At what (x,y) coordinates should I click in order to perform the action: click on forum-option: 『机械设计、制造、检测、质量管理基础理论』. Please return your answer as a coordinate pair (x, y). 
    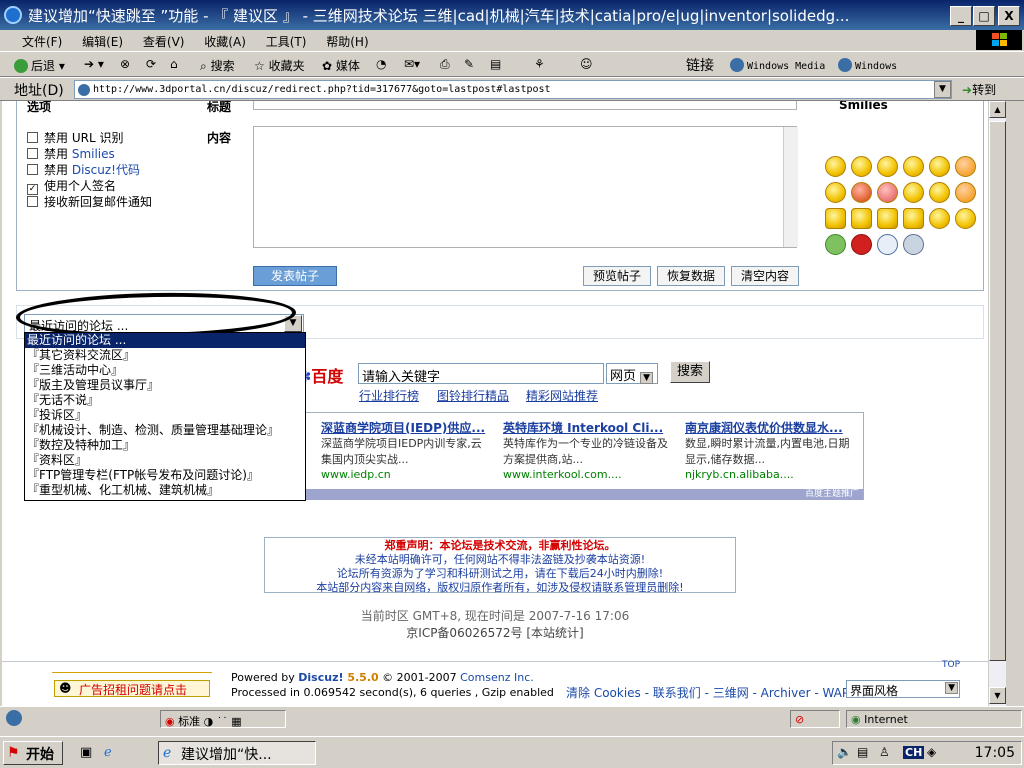
    Looking at the image, I should click on (165, 430).